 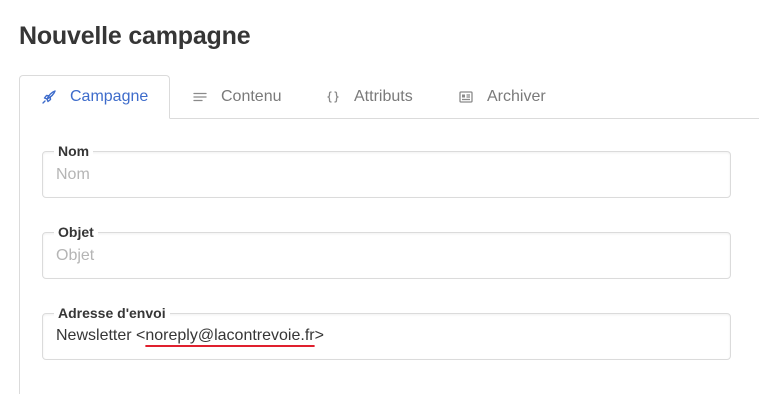 I want to click on tab-bar: Campagne Contenu Attributs Archiver, so click(x=389, y=97).